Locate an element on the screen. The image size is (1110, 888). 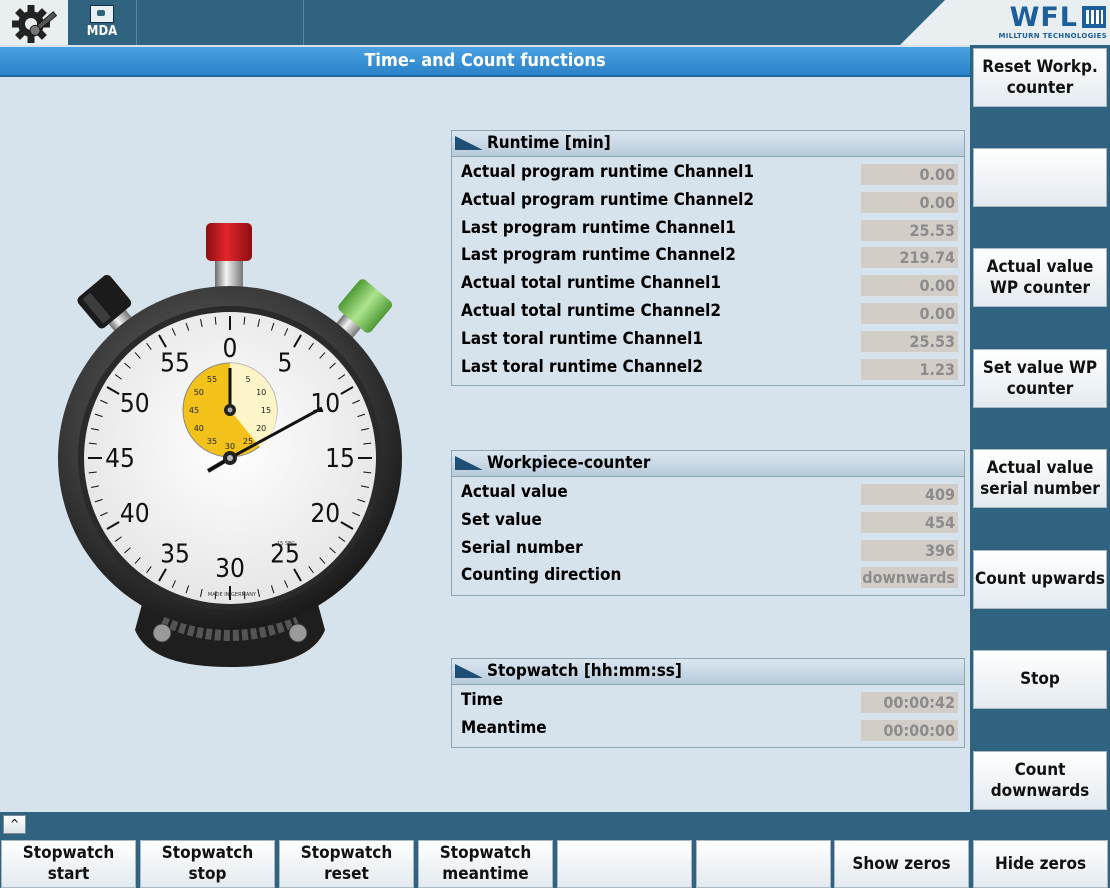
softkey-line1: Set value WP is located at coordinates (1040, 367).